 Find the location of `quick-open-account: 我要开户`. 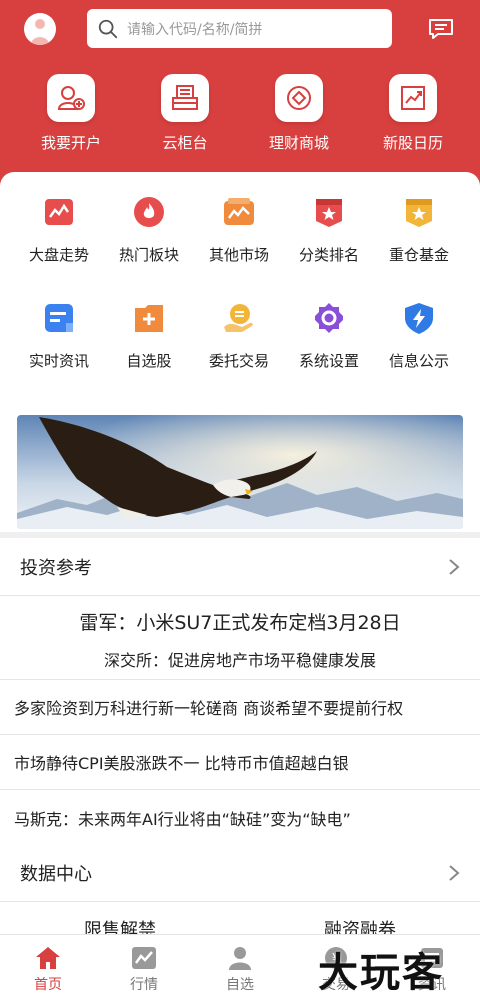

quick-open-account: 我要开户 is located at coordinates (71, 113).